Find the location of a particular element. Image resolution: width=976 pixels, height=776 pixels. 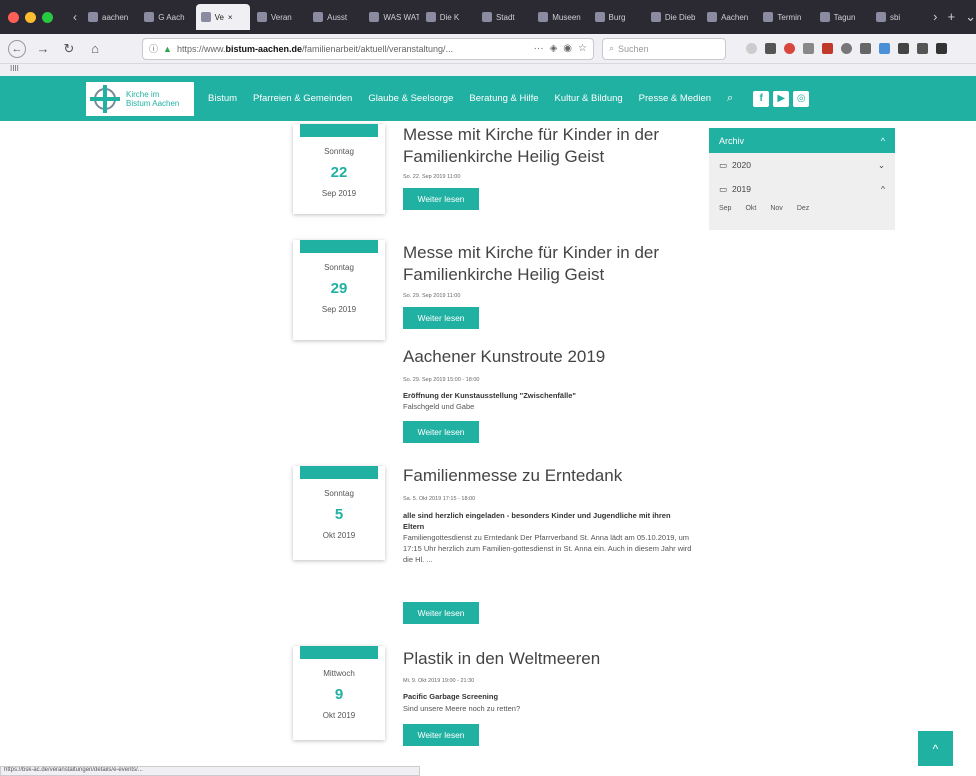

bookmarks-label: IIII is located at coordinates (14, 68).